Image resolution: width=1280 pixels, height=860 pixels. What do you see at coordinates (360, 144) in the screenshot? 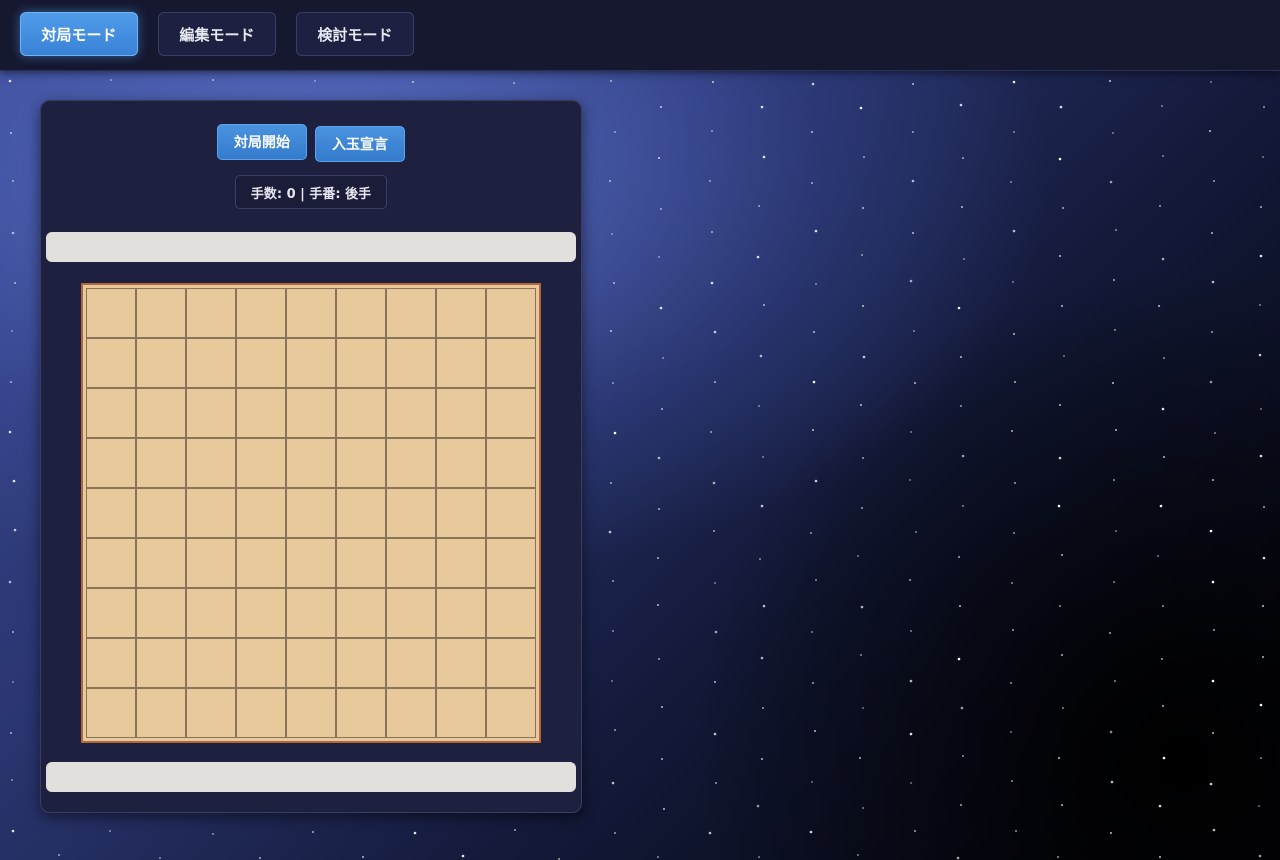
I see `declare-win-button: 入玉宣言` at bounding box center [360, 144].